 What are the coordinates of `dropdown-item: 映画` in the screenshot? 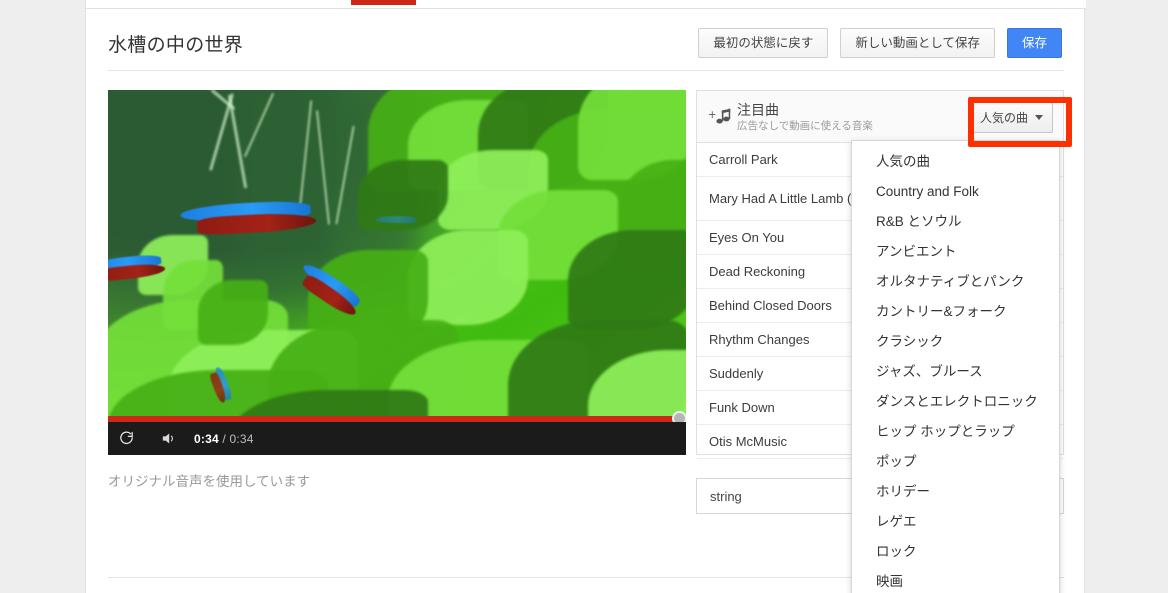 It's located at (955, 580).